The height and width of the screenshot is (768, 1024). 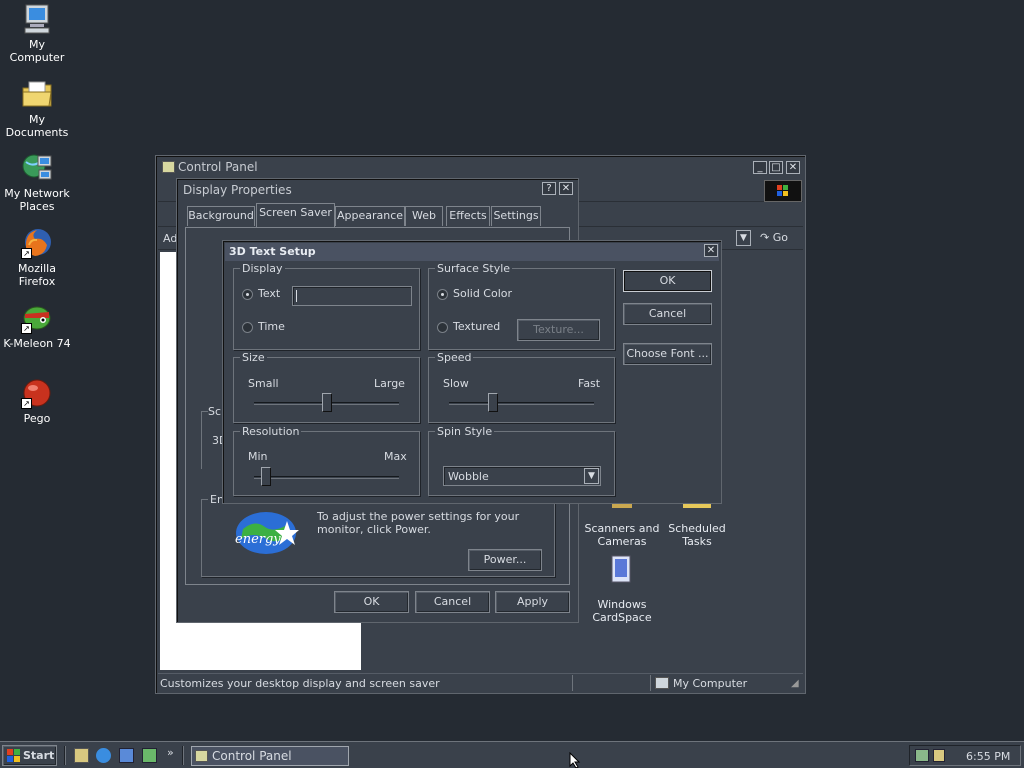 What do you see at coordinates (183, 755) in the screenshot?
I see `quicklaunch-divider` at bounding box center [183, 755].